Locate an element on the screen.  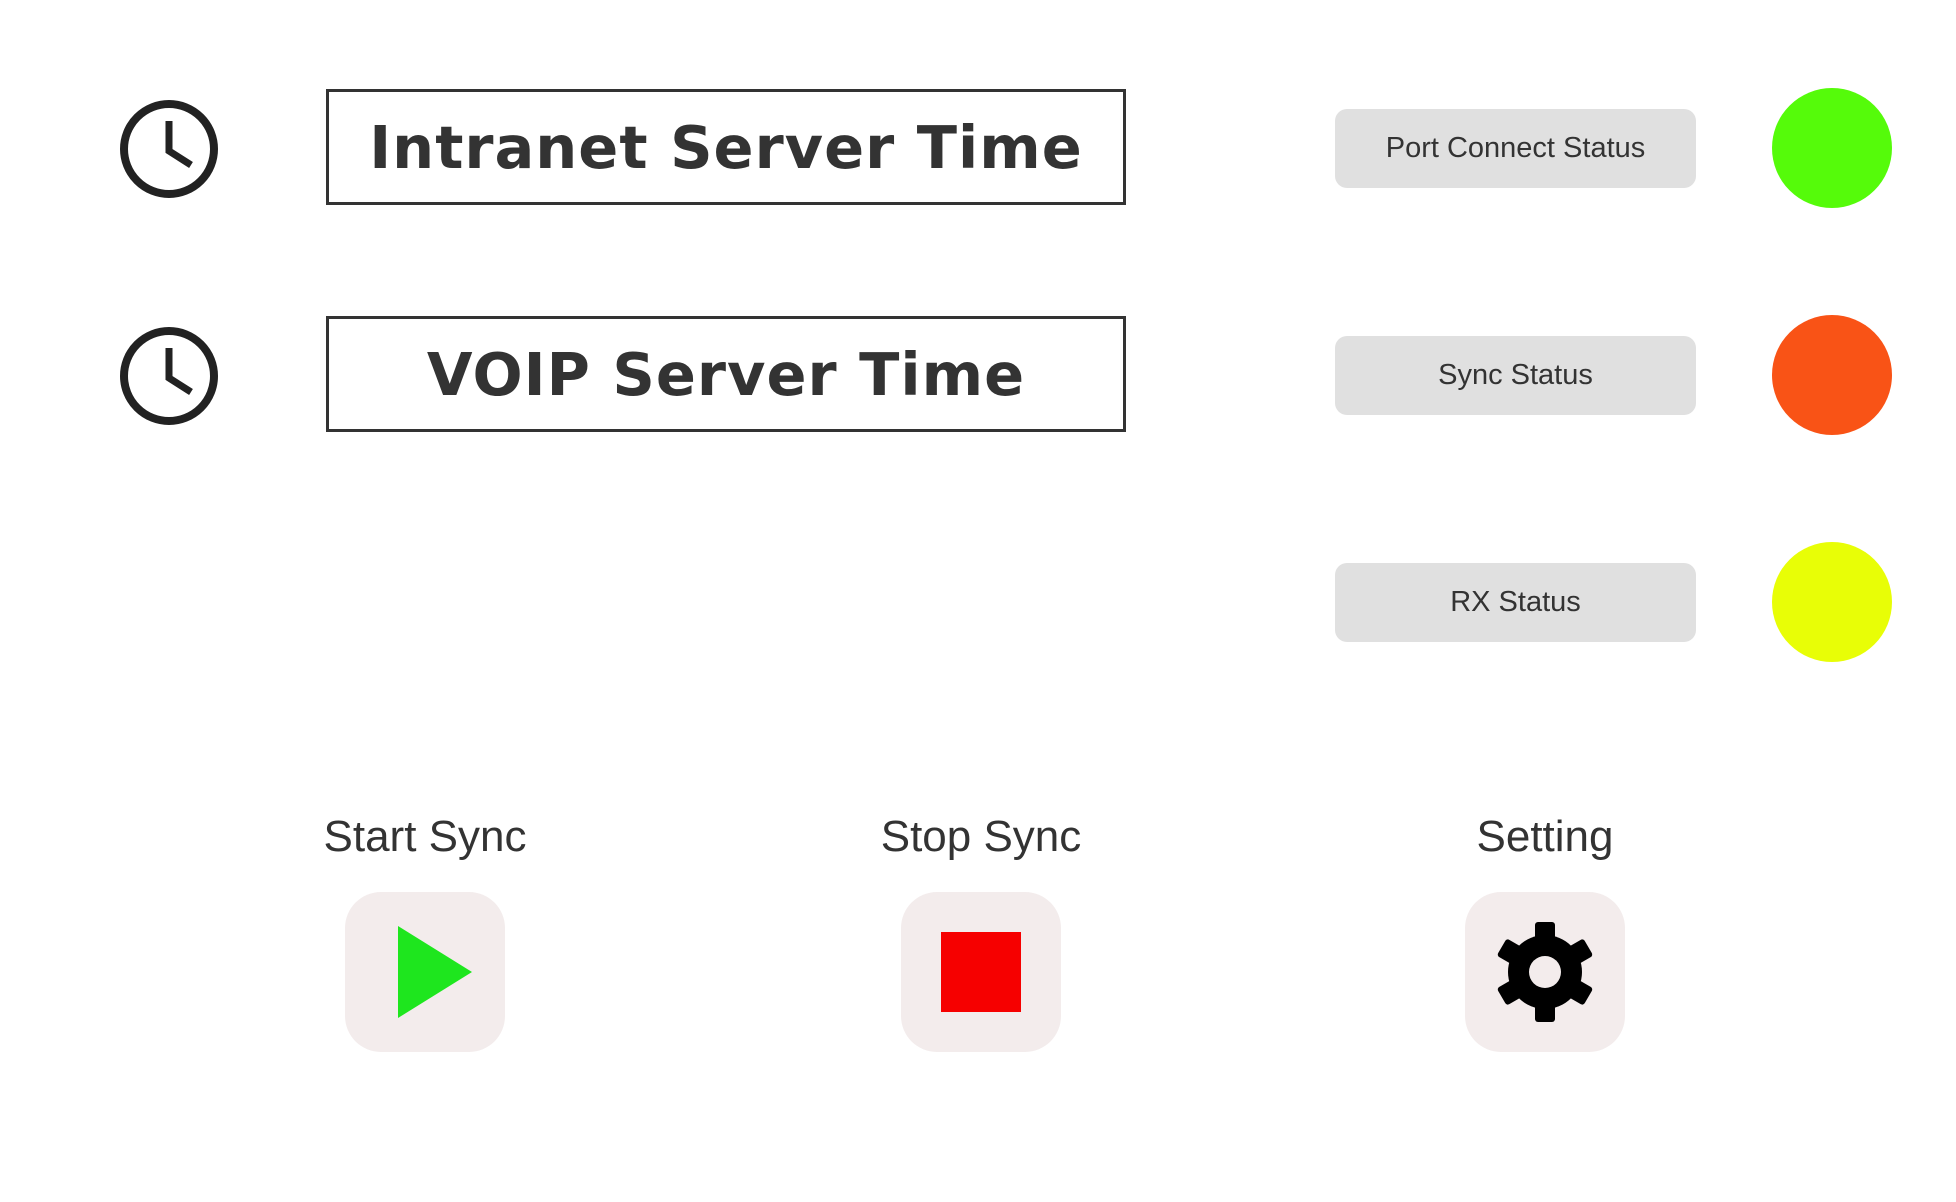
port-connect-status-label: Port Connect Status is located at coordinates (1515, 148).